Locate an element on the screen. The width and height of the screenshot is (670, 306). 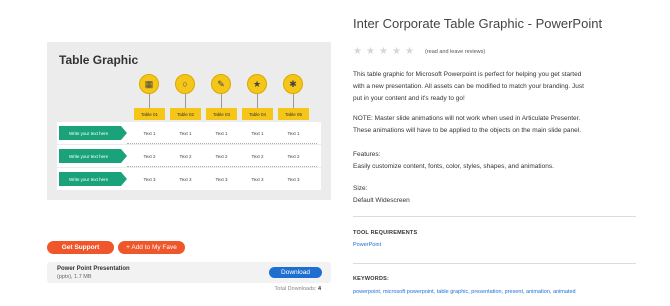
building-icon: ▦ is located at coordinates (149, 84).